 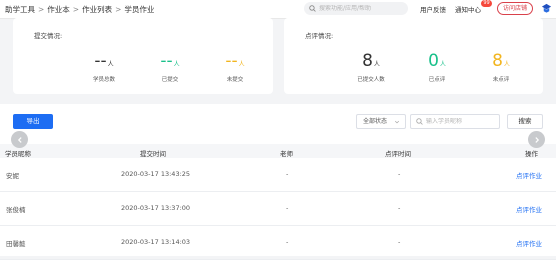 I want to click on stat-label: 未提交, so click(x=235, y=80).